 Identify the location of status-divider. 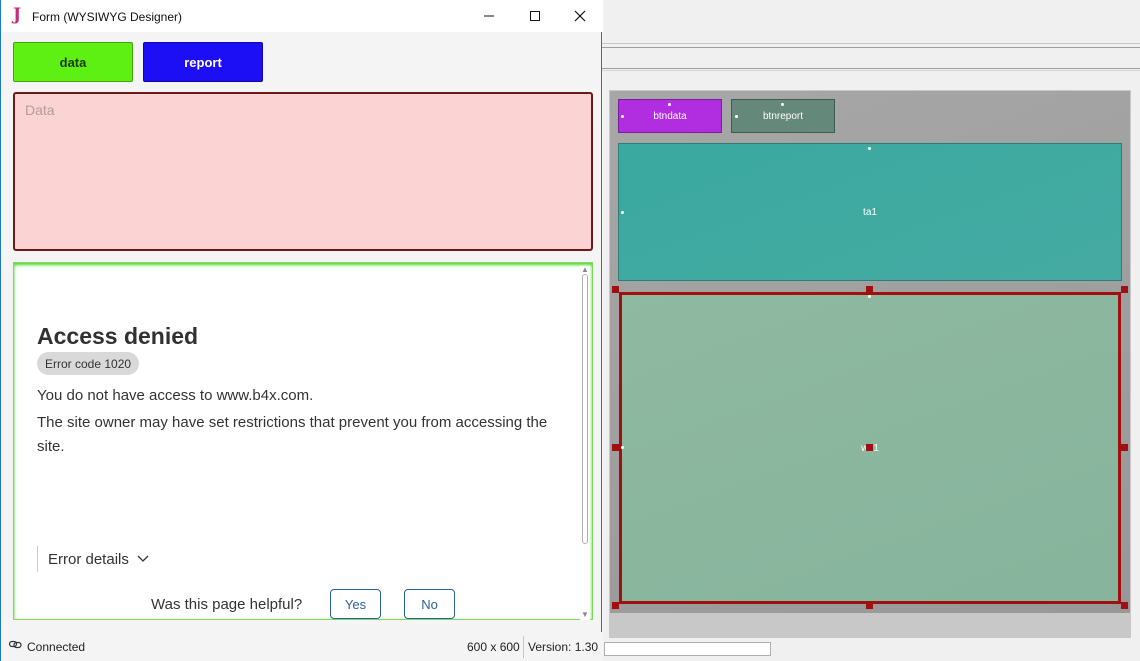
(523, 647).